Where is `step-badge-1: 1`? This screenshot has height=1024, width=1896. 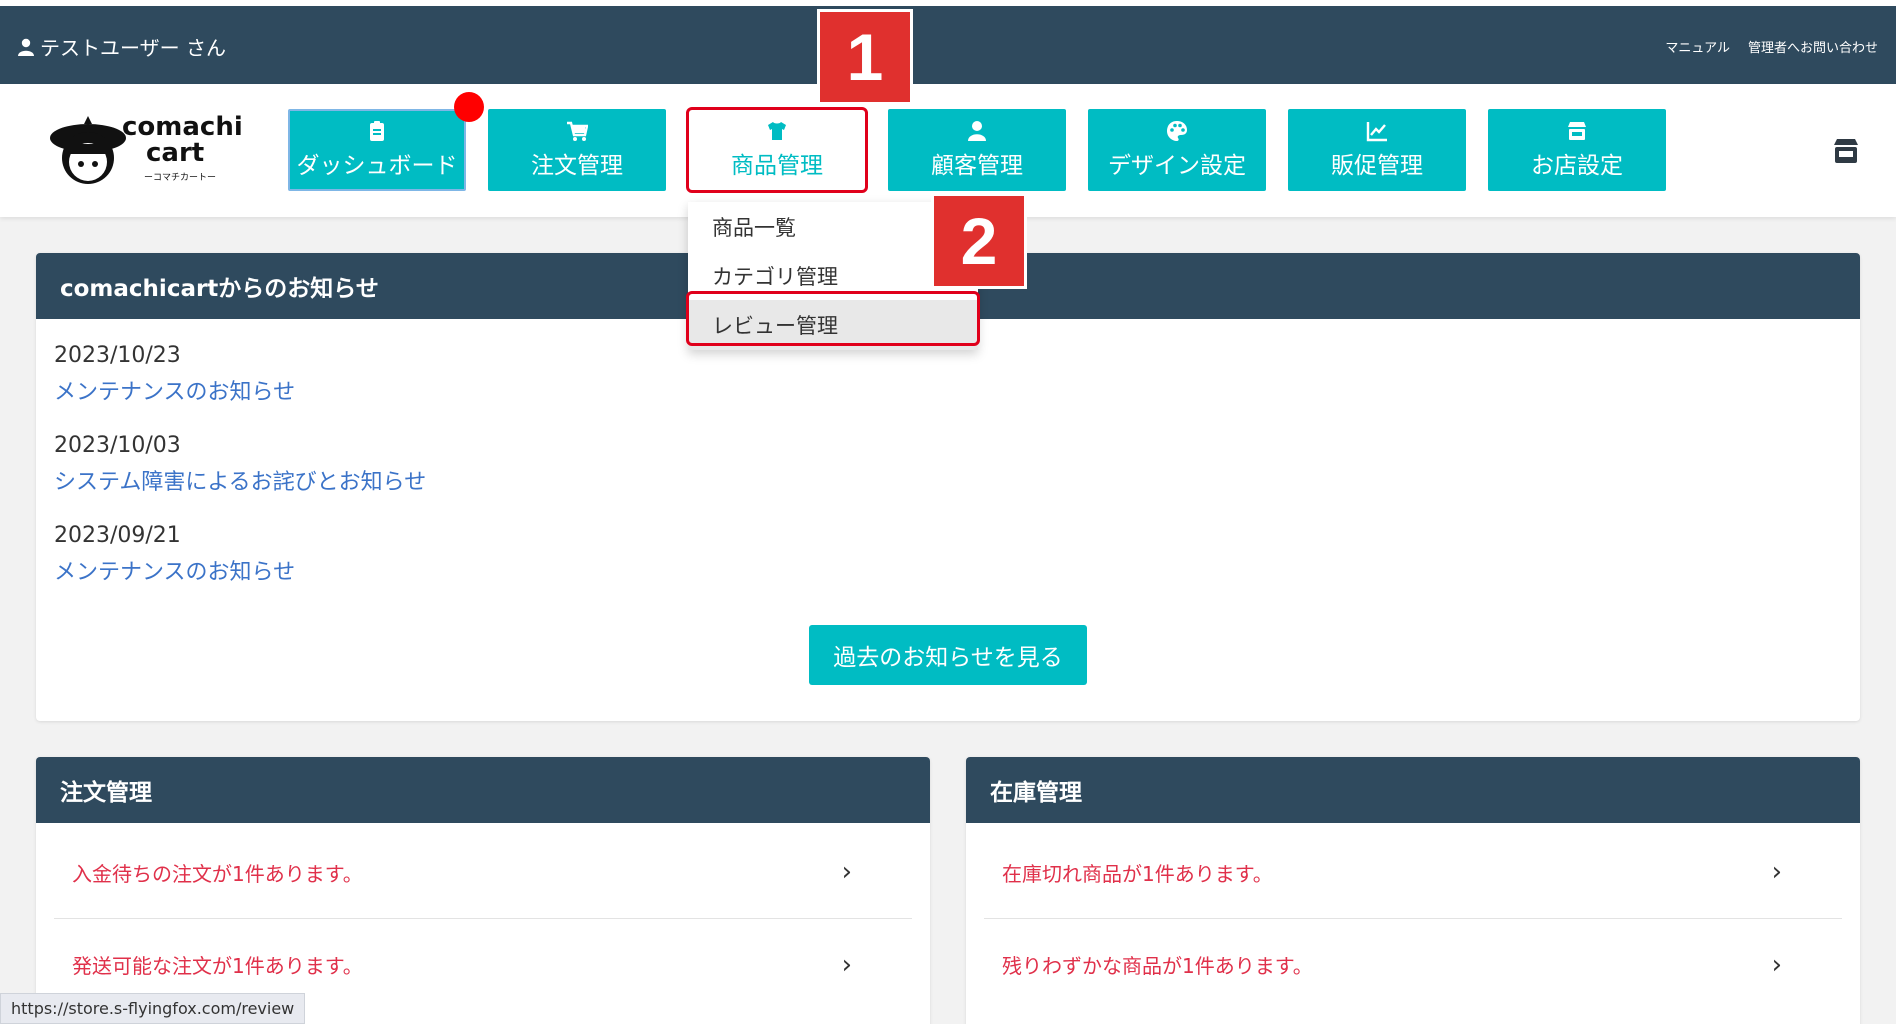 step-badge-1: 1 is located at coordinates (865, 57).